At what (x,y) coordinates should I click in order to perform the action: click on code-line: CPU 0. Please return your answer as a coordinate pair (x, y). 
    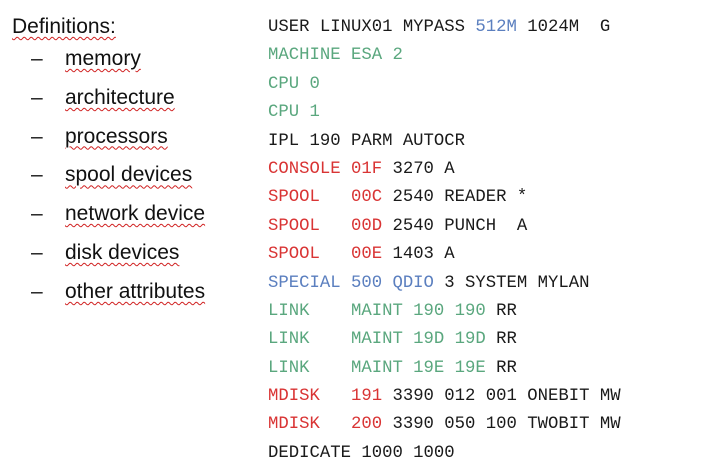
    Looking at the image, I should click on (444, 85).